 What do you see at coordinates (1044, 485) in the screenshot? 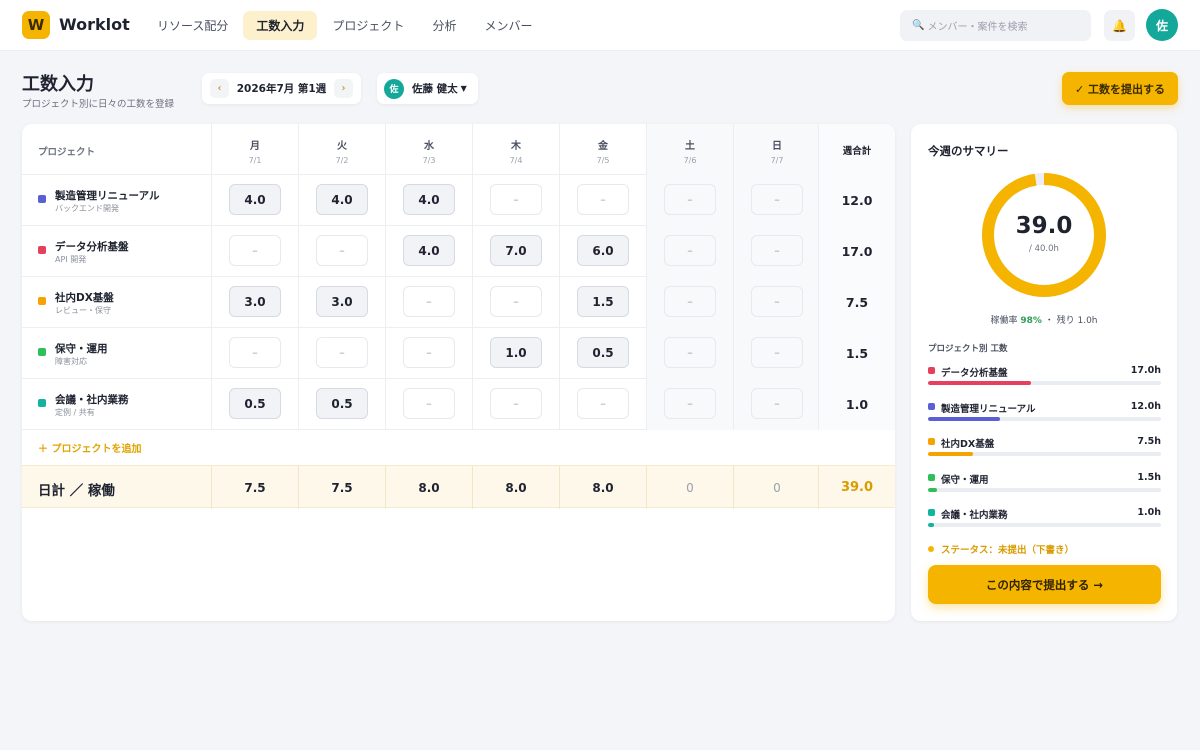
I see `project-summary-item: 保守・運用 1.5h` at bounding box center [1044, 485].